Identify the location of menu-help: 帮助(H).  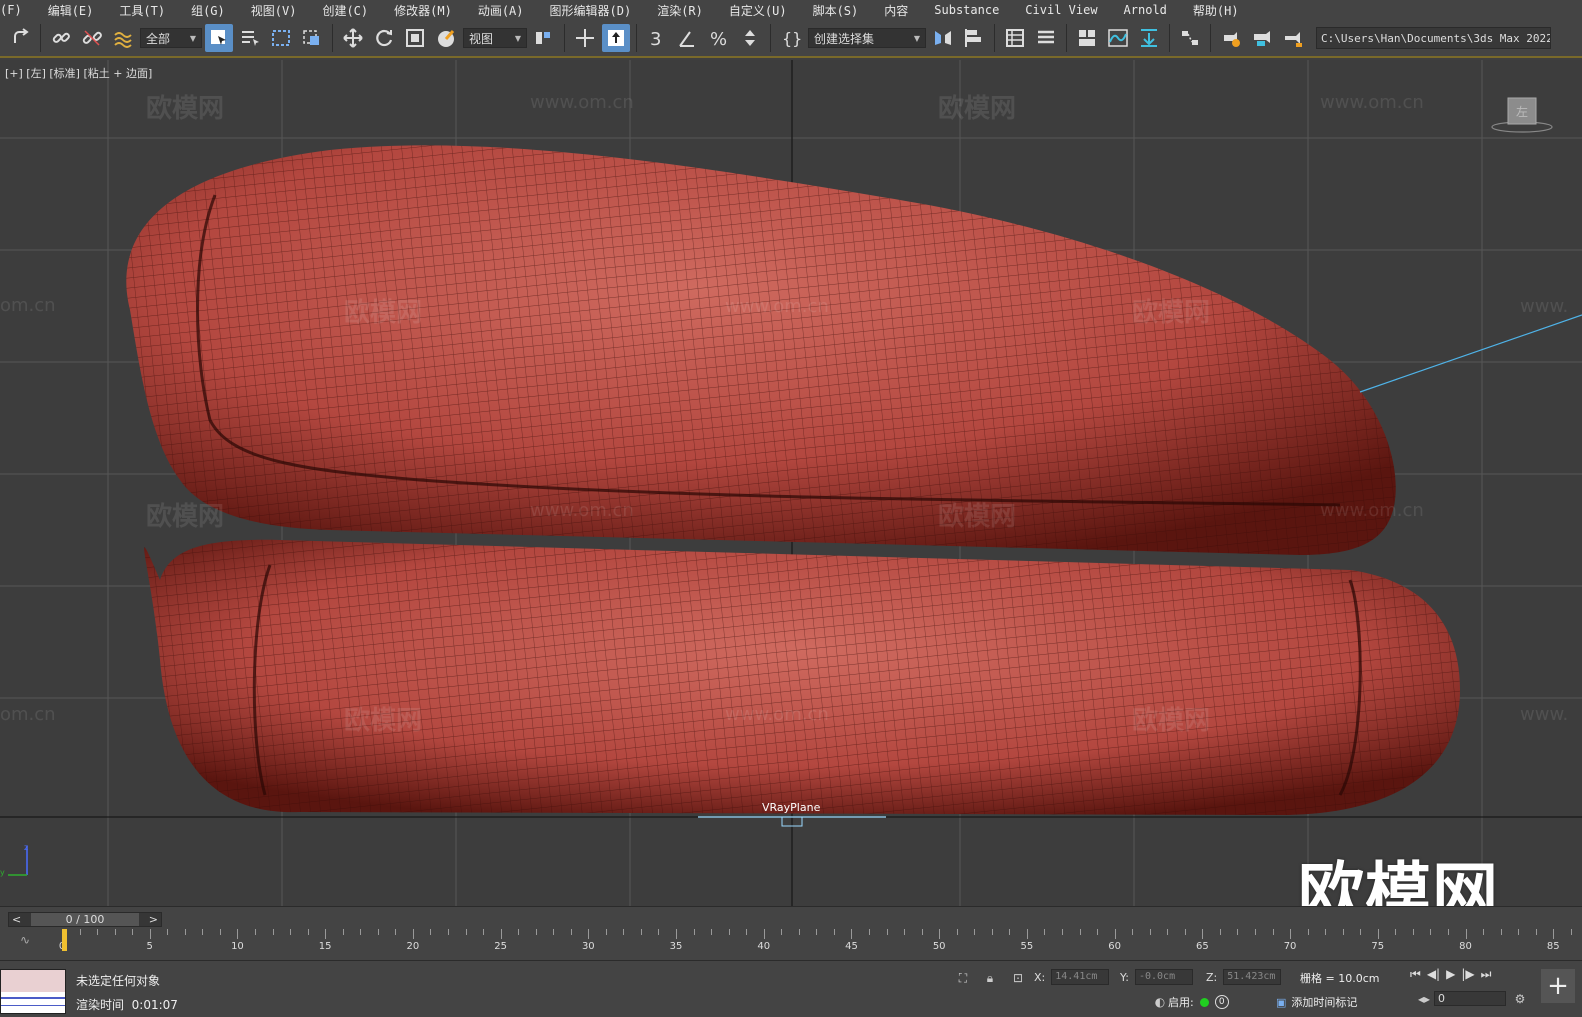
(1216, 10).